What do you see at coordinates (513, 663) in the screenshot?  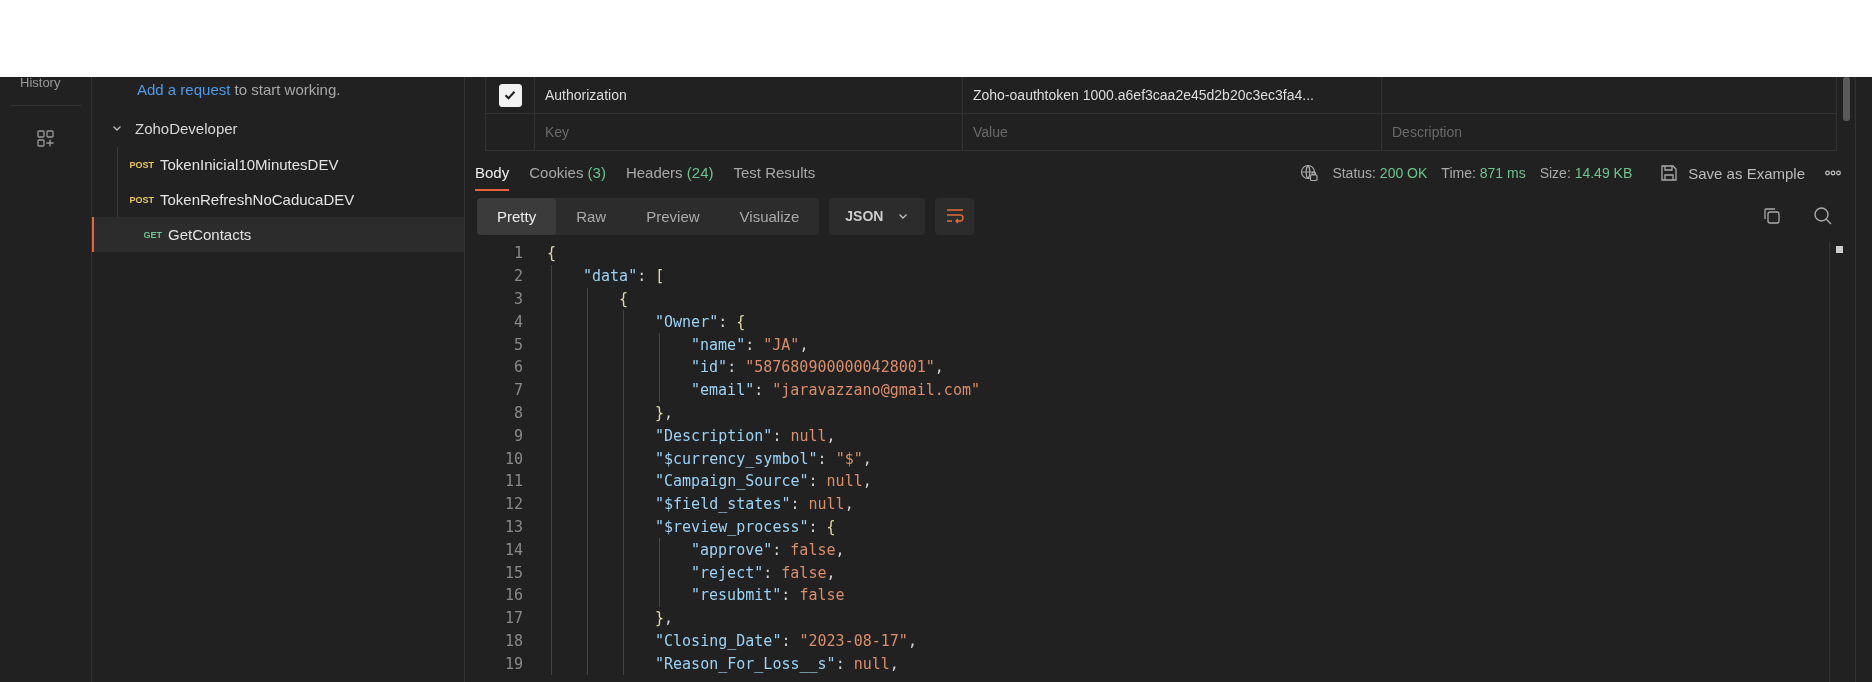 I see `line-number: 19` at bounding box center [513, 663].